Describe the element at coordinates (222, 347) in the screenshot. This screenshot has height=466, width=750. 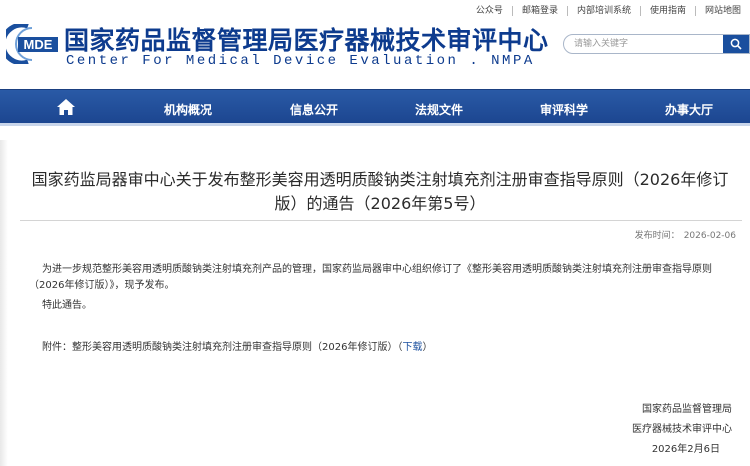
I see `attachment-label: 附件：整形美容用透明质酸钠类注射填充剂注册审查指导原则（2026年修订版）（` at that location.